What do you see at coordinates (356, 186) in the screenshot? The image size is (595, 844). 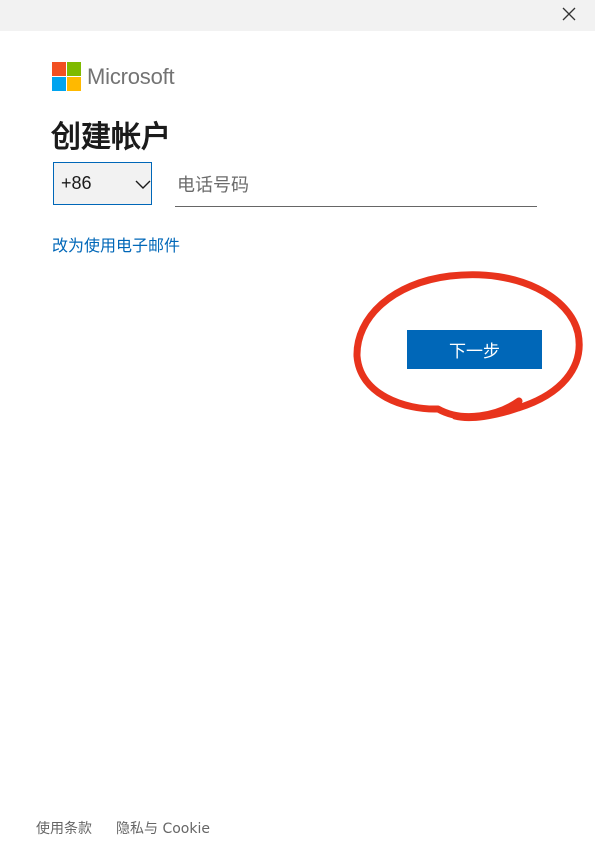 I see `phone-number-input` at bounding box center [356, 186].